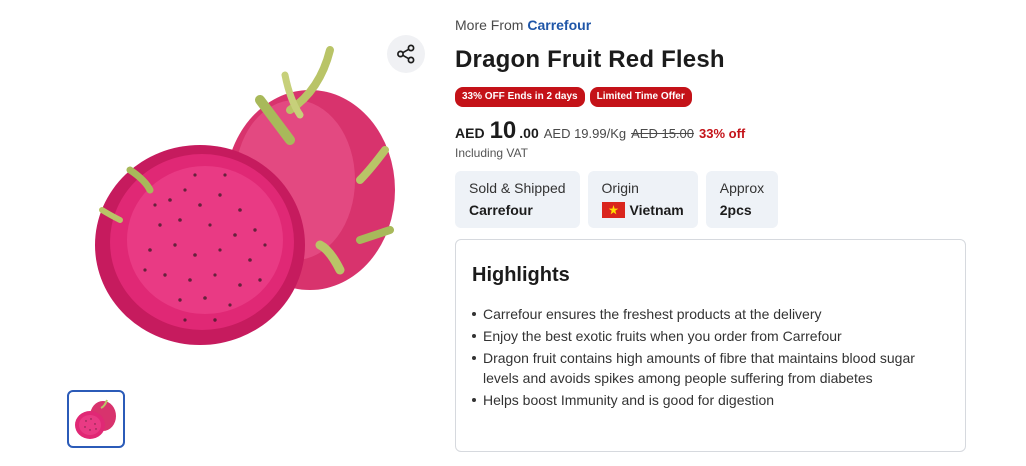  I want to click on cut-dragon-fruit, so click(200, 245).